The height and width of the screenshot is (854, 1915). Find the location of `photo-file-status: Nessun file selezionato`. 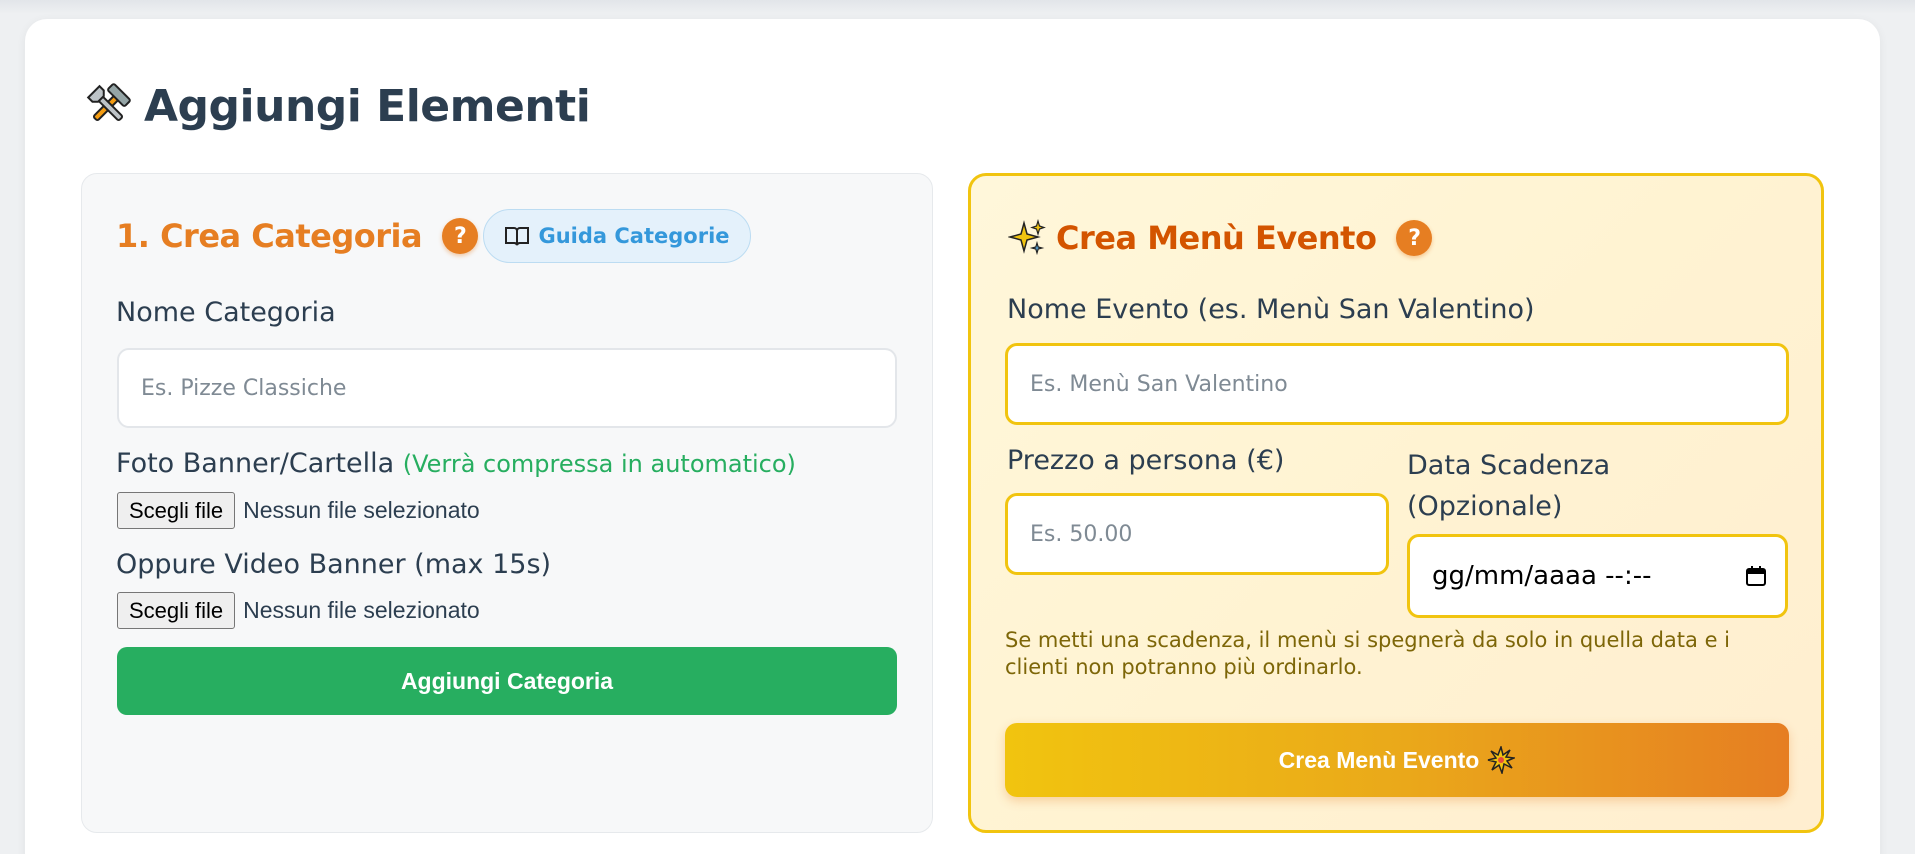

photo-file-status: Nessun file selezionato is located at coordinates (361, 510).